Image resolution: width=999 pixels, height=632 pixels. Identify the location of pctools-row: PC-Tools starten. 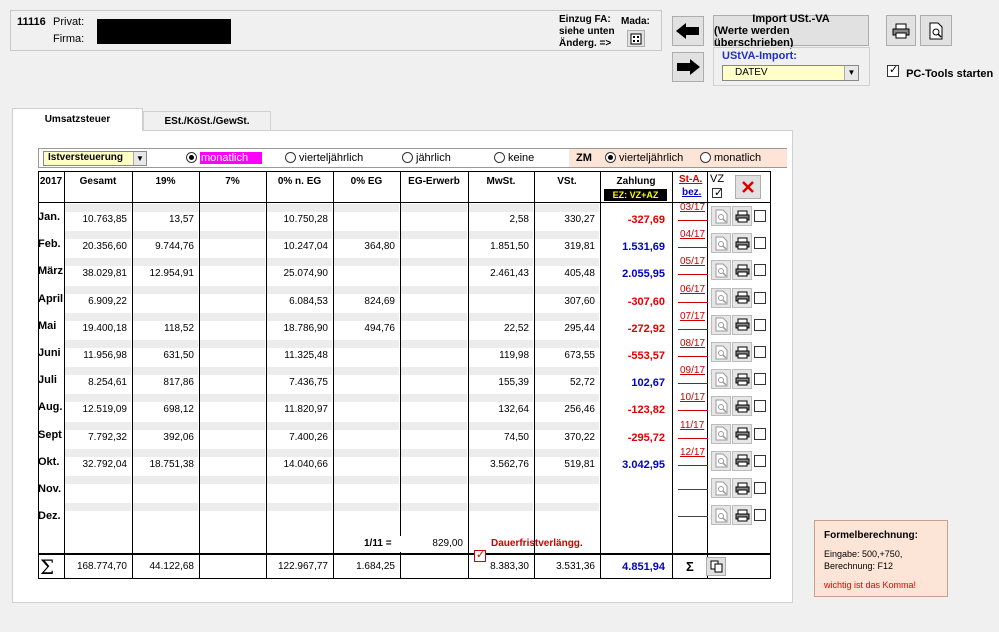
(940, 71).